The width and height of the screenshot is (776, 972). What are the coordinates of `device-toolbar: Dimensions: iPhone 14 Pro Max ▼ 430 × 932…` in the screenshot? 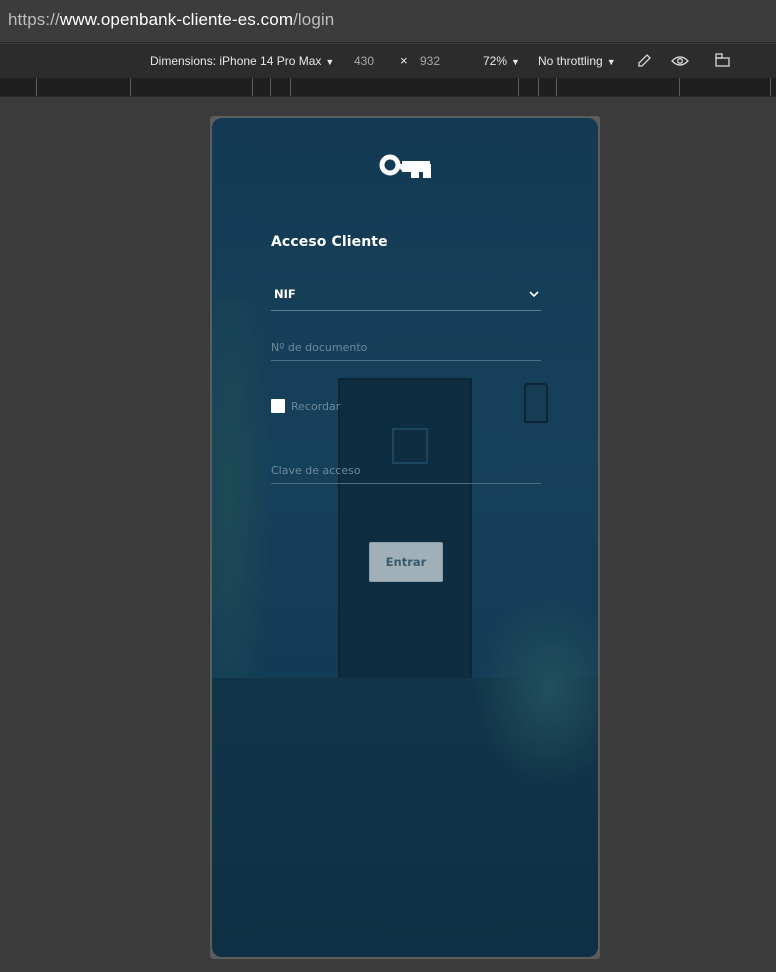 It's located at (388, 61).